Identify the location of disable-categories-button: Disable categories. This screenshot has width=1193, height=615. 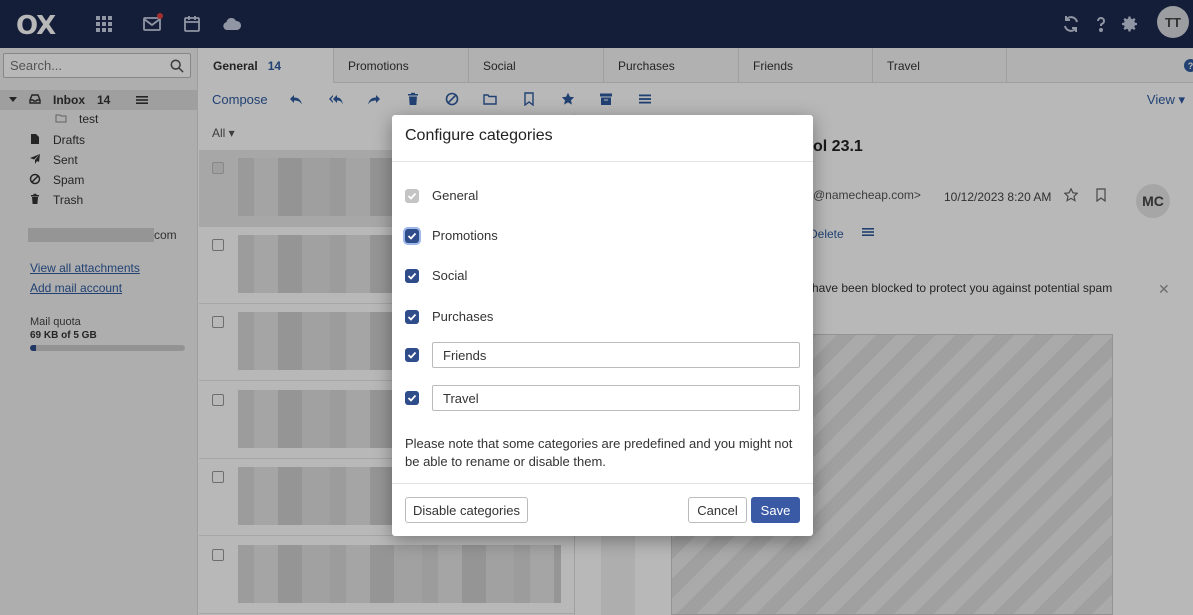
(466, 510).